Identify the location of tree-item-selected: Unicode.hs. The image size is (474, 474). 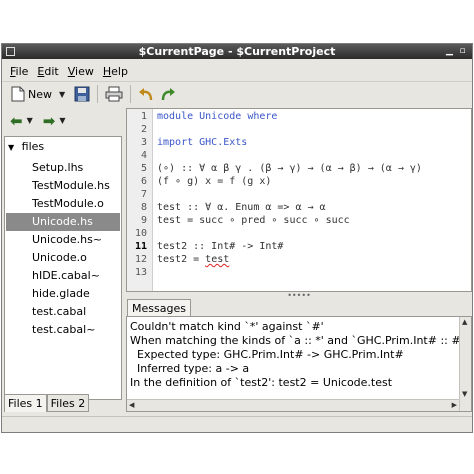
(63, 222).